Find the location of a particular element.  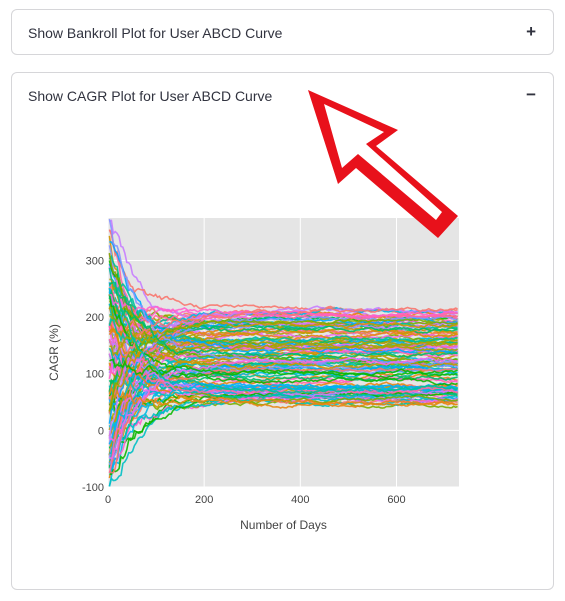

x-tick-label: 400 is located at coordinates (300, 500).